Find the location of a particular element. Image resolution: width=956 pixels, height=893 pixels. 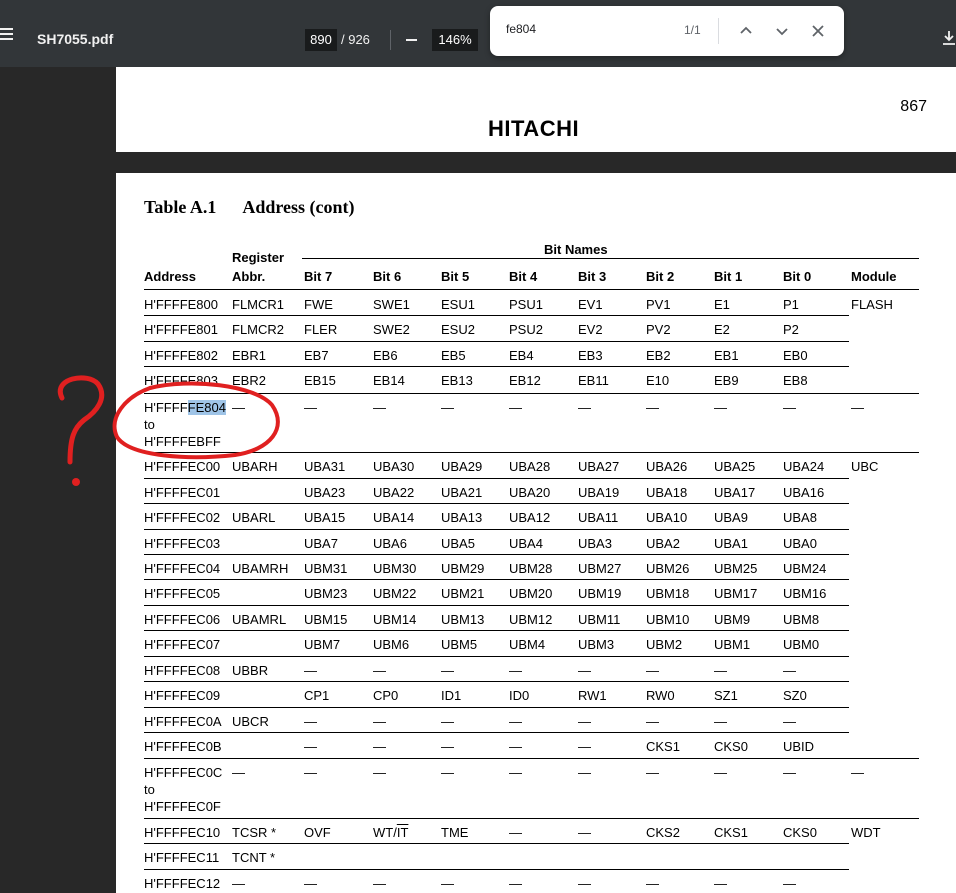

table-row-bit-7: EB15 is located at coordinates (320, 380).